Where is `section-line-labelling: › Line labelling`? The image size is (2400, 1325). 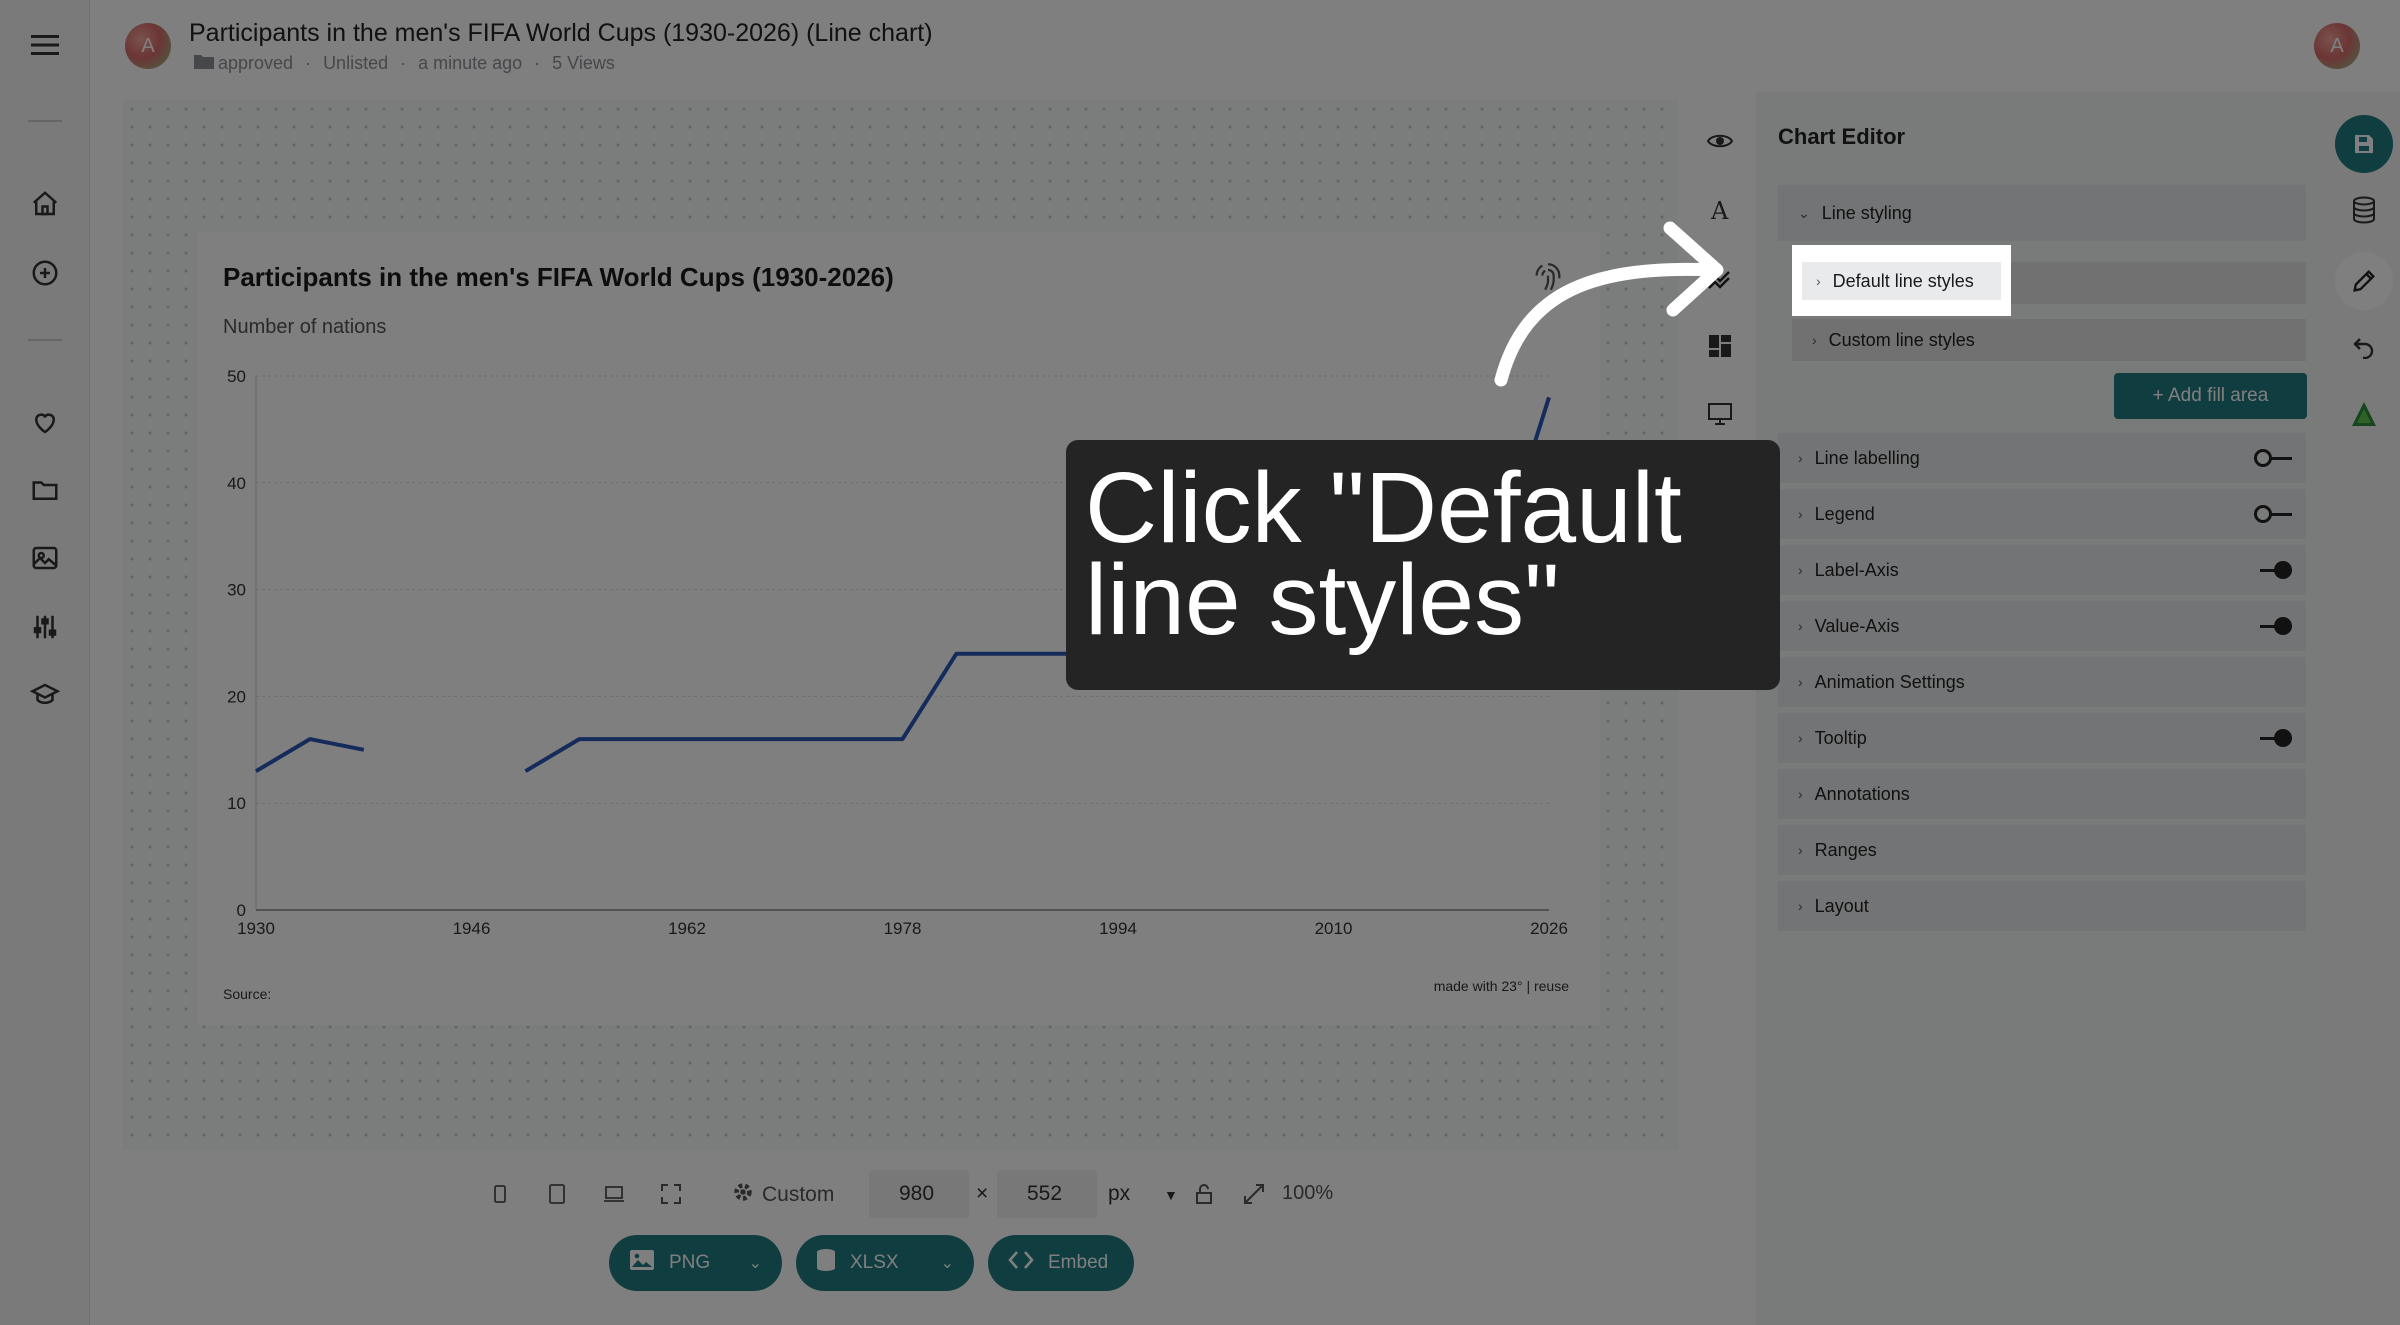 section-line-labelling: › Line labelling is located at coordinates (2042, 458).